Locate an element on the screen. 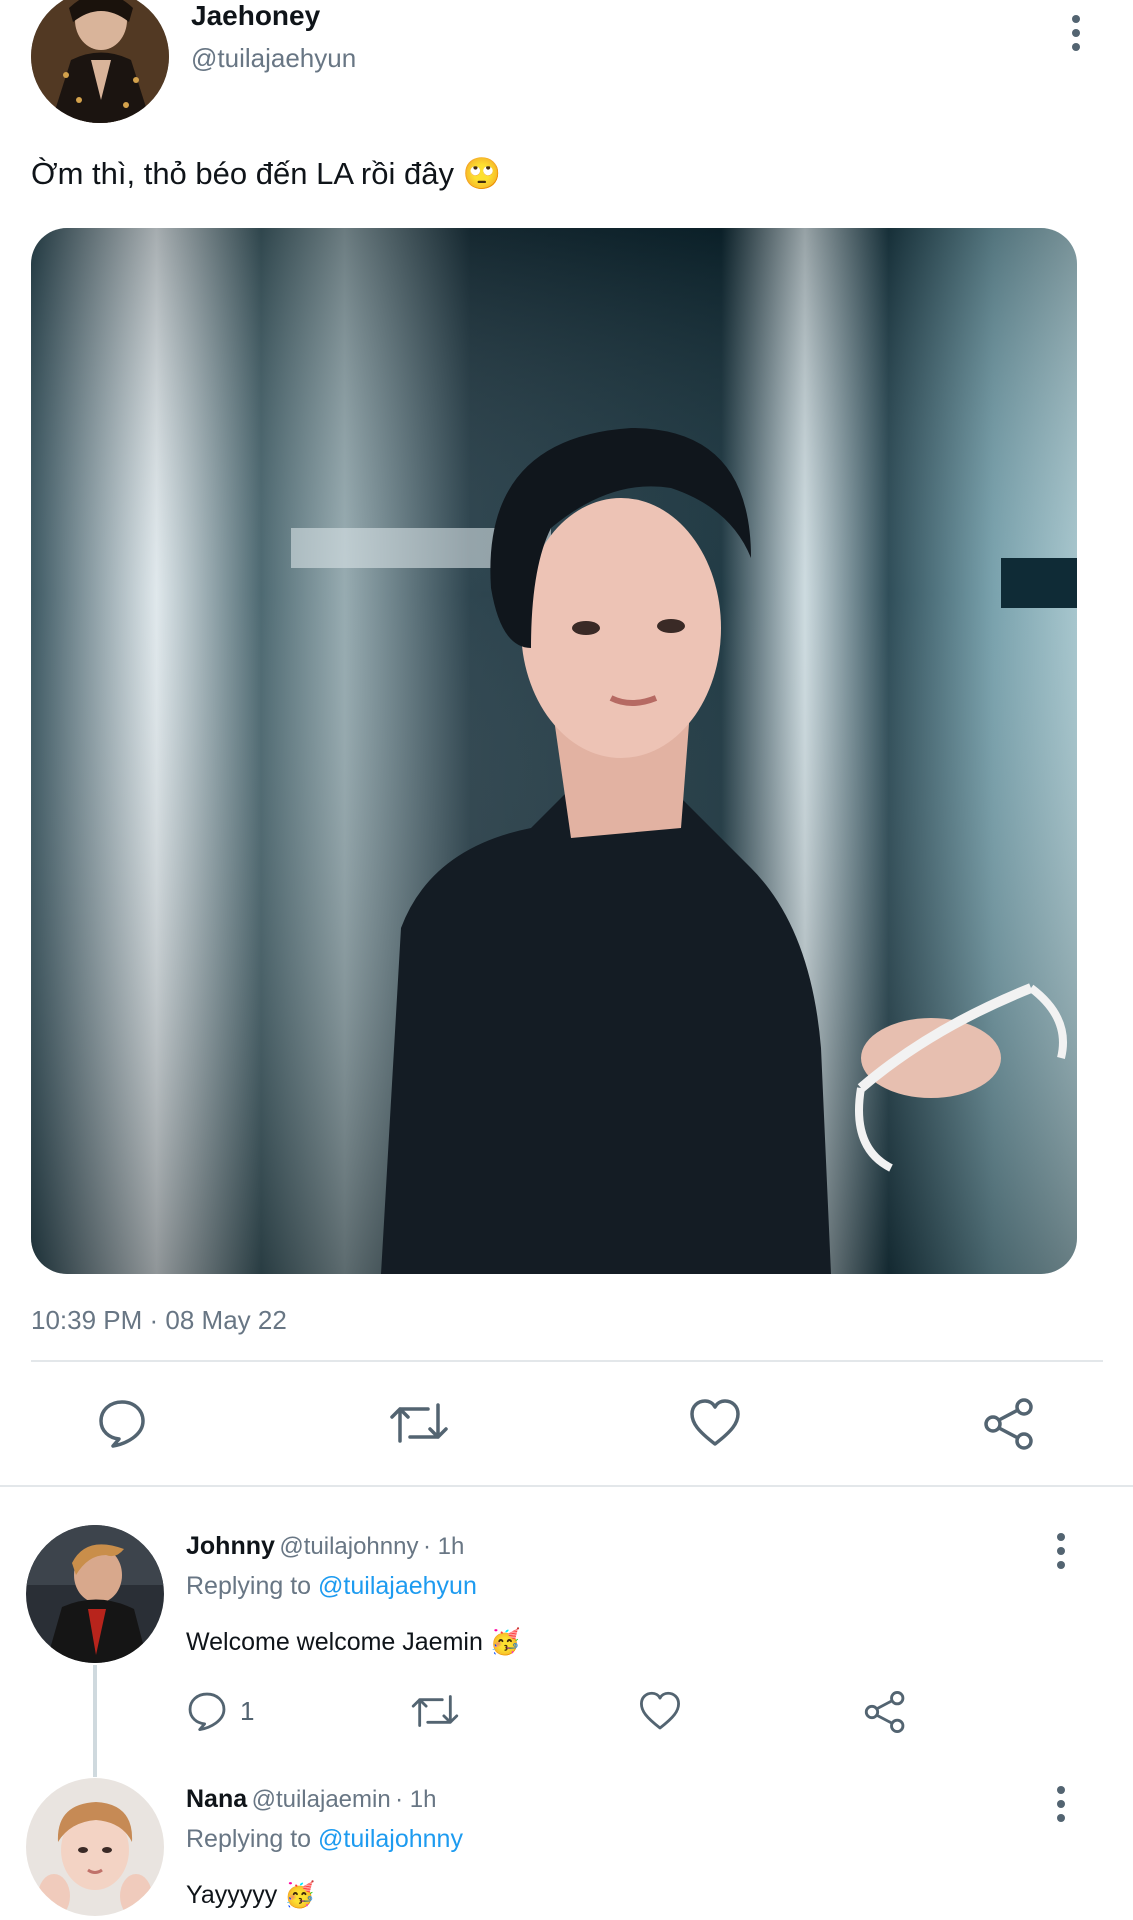 Image resolution: width=1133 pixels, height=1920 pixels. reply-author-name: Johnny is located at coordinates (230, 1546).